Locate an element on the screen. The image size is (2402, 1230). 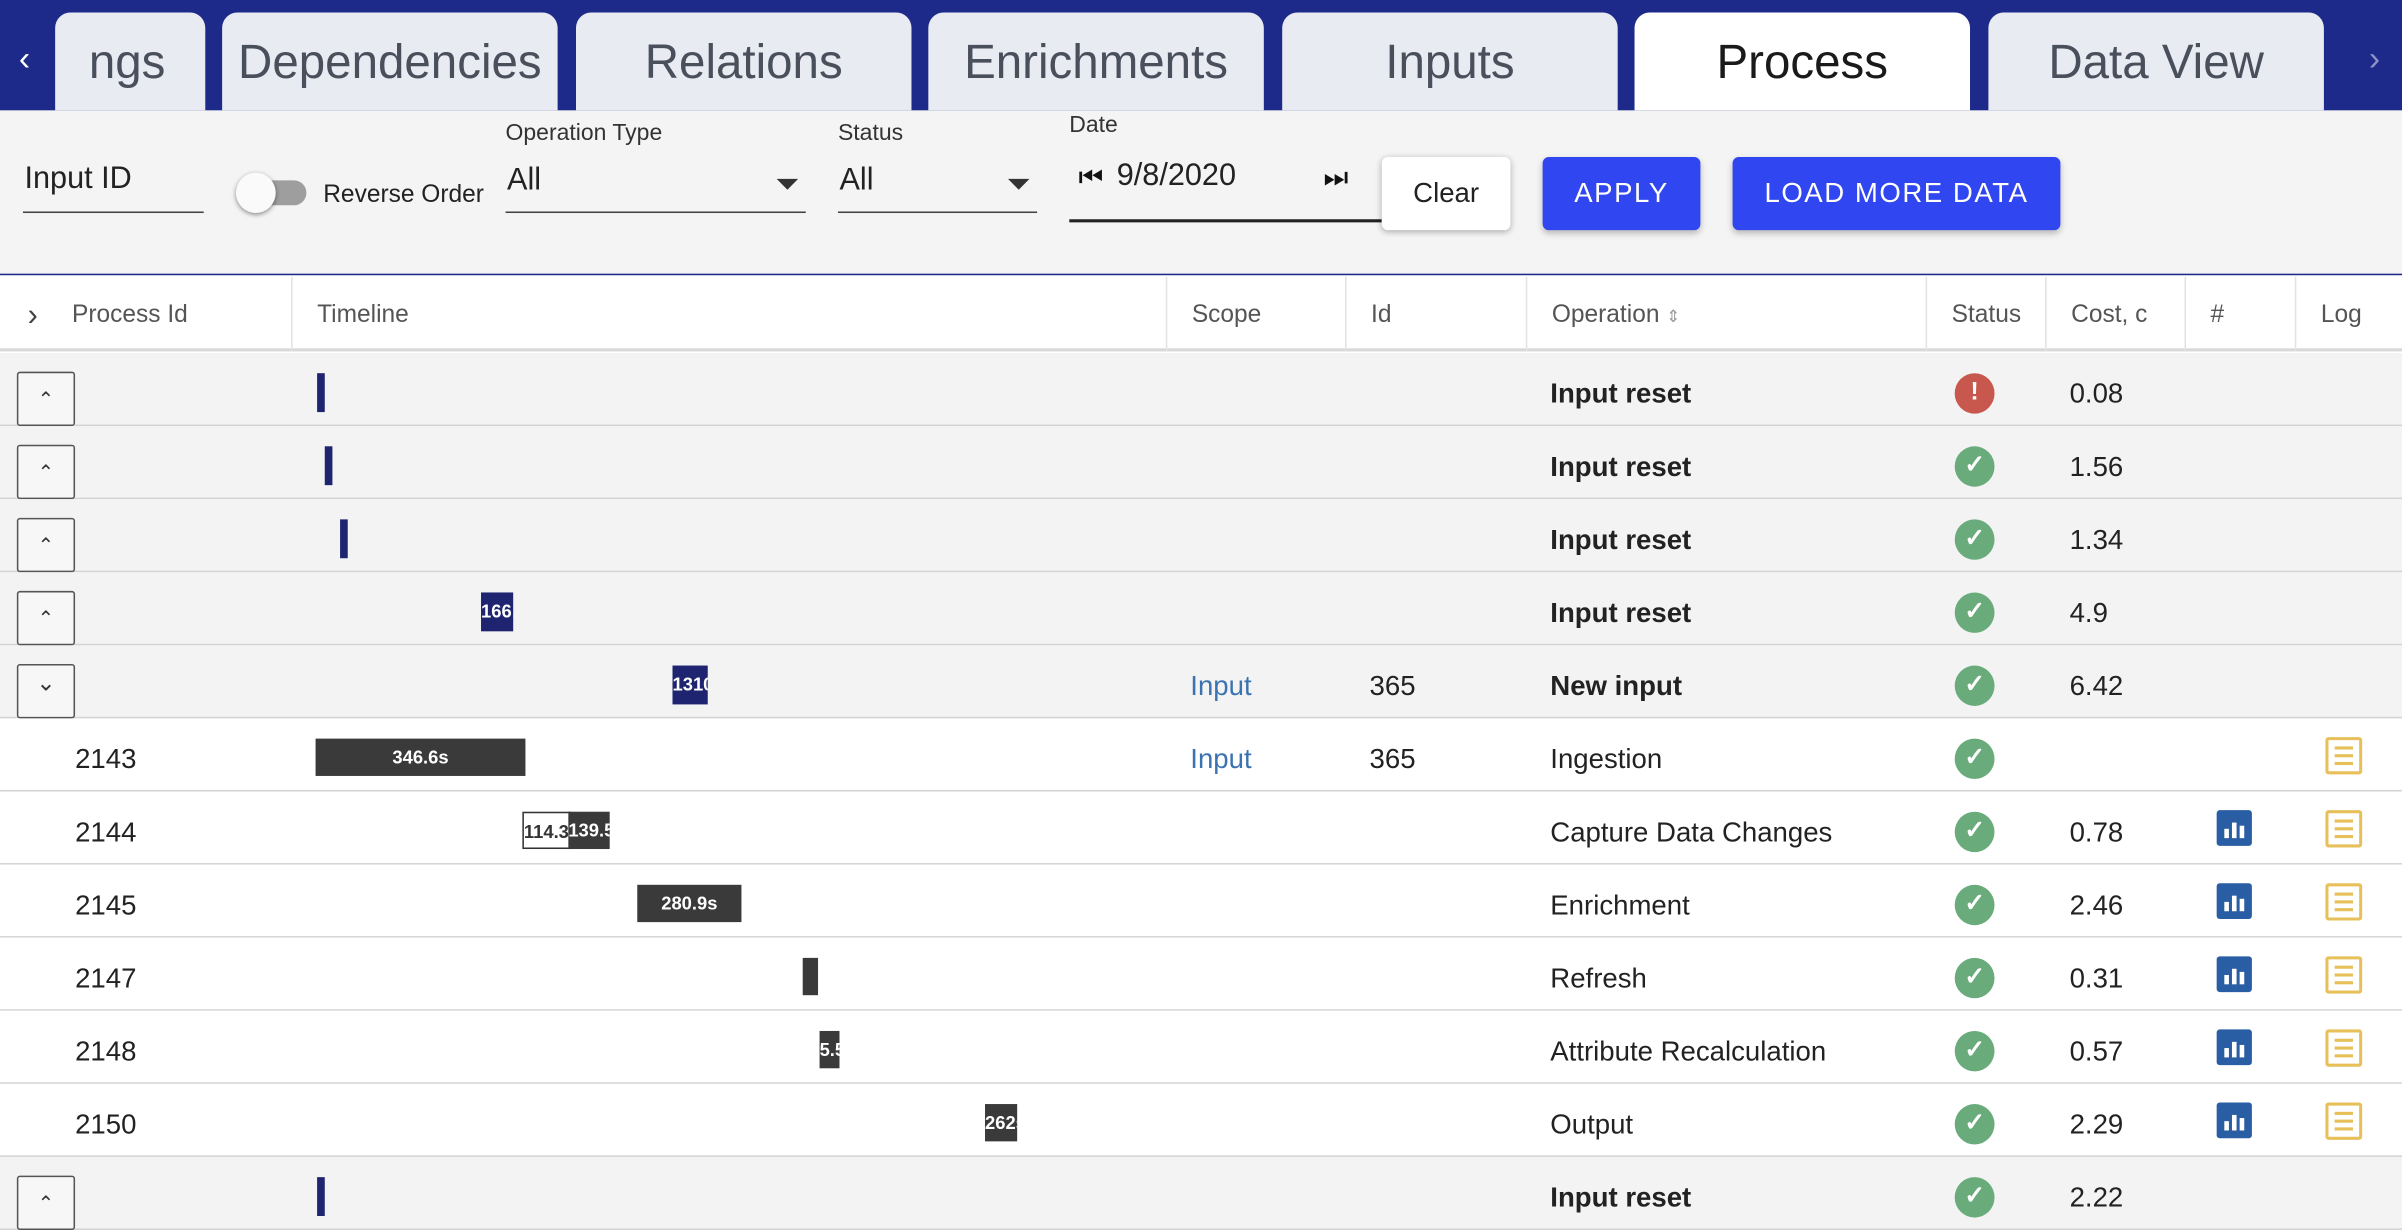
tab-settings: ngs is located at coordinates (130, 61).